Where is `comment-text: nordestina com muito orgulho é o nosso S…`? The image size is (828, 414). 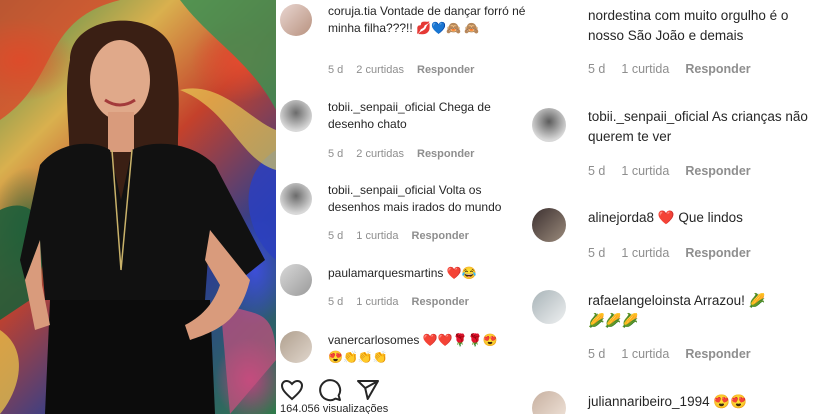 comment-text: nordestina com muito orgulho é o nosso S… is located at coordinates (703, 26).